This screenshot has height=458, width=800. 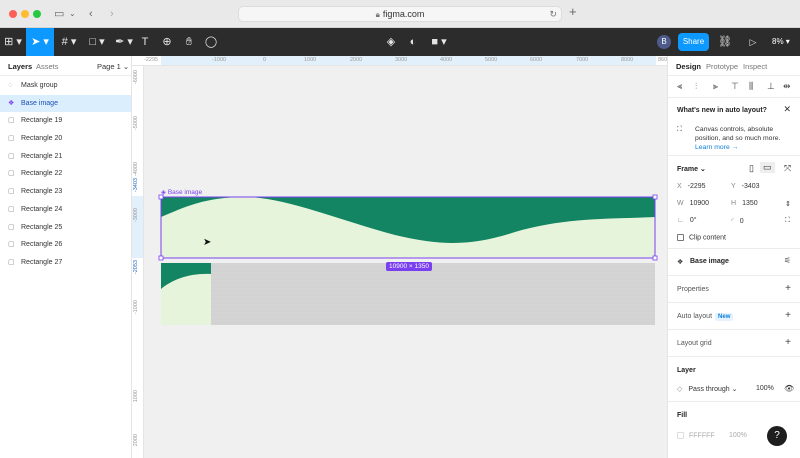 I want to click on layer-item: ▢ Rectangle 26, so click(x=65, y=245).